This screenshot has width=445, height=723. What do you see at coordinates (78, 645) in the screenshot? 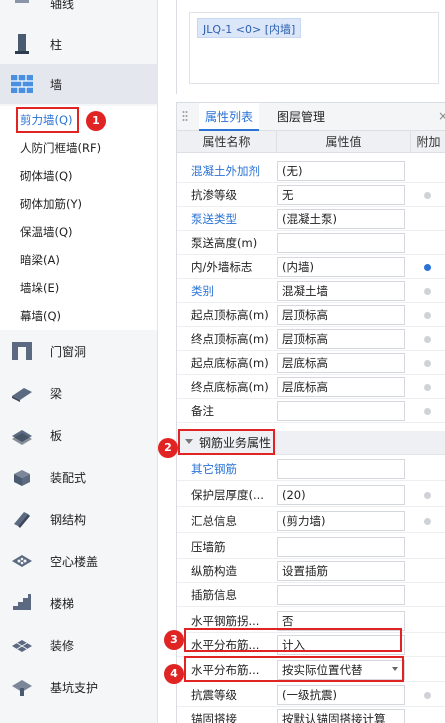
I see `sidebar-item-decoration: 装修` at bounding box center [78, 645].